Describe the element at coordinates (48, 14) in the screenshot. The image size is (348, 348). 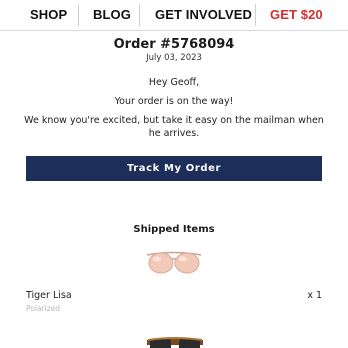
I see `nav-shop-link: SHOP` at that location.